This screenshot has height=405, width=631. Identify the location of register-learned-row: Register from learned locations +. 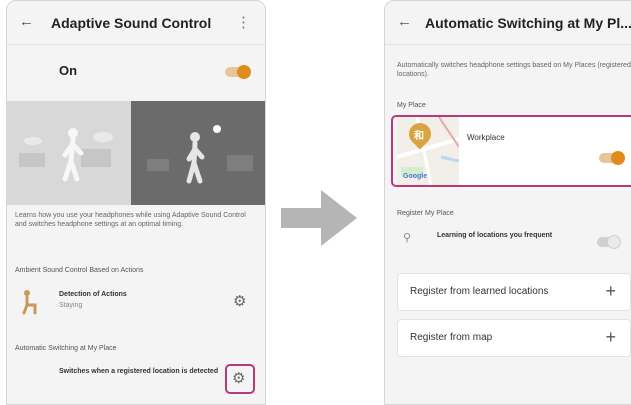
(514, 292).